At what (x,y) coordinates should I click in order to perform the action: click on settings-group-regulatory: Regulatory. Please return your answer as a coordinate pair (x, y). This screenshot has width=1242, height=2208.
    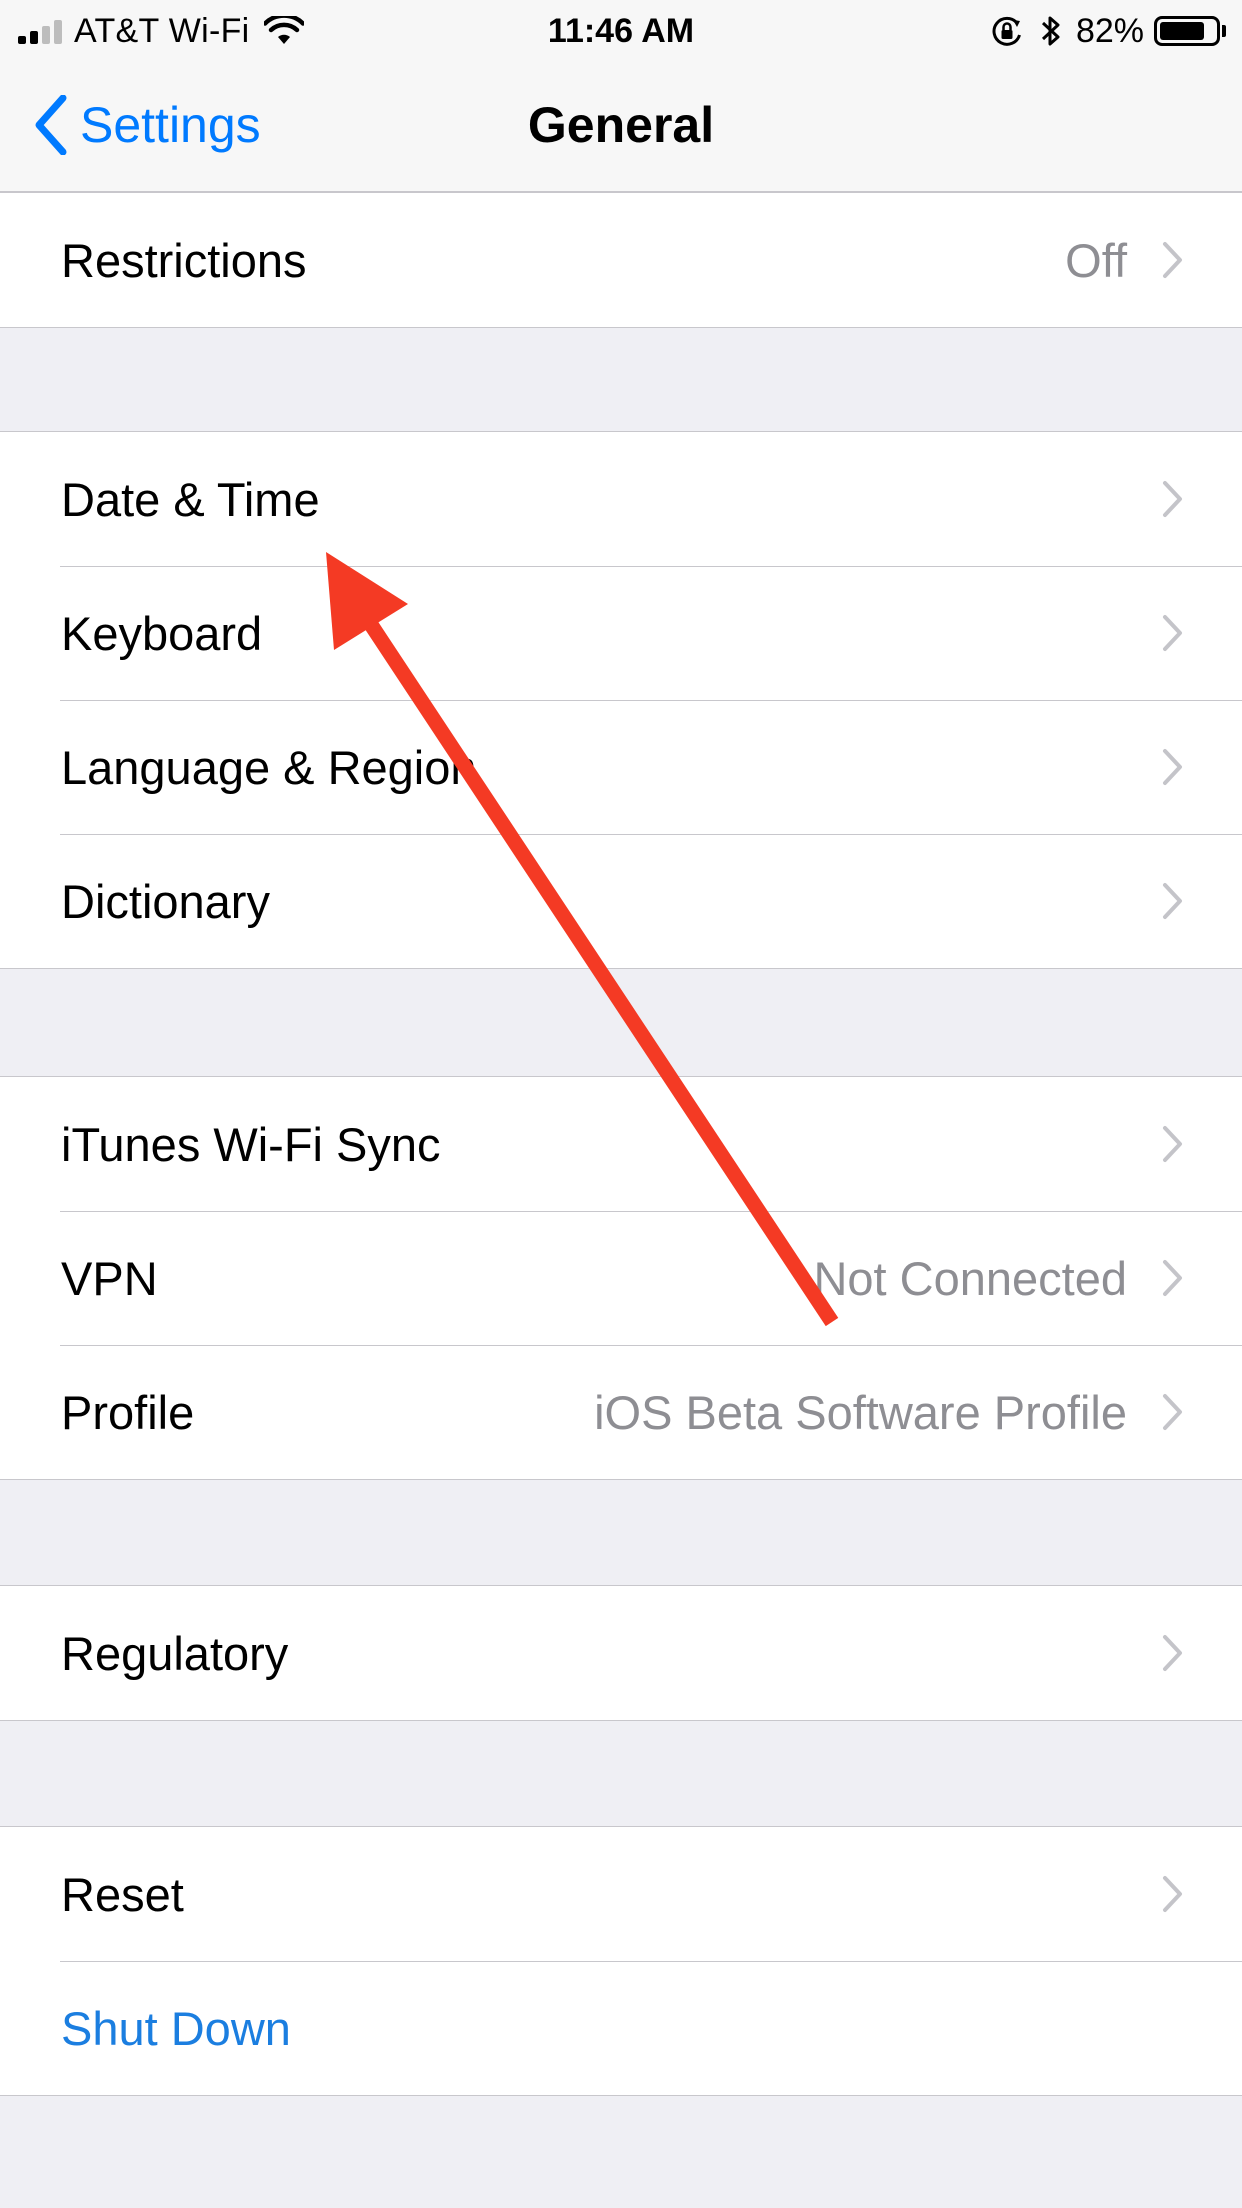
    Looking at the image, I should click on (621, 1653).